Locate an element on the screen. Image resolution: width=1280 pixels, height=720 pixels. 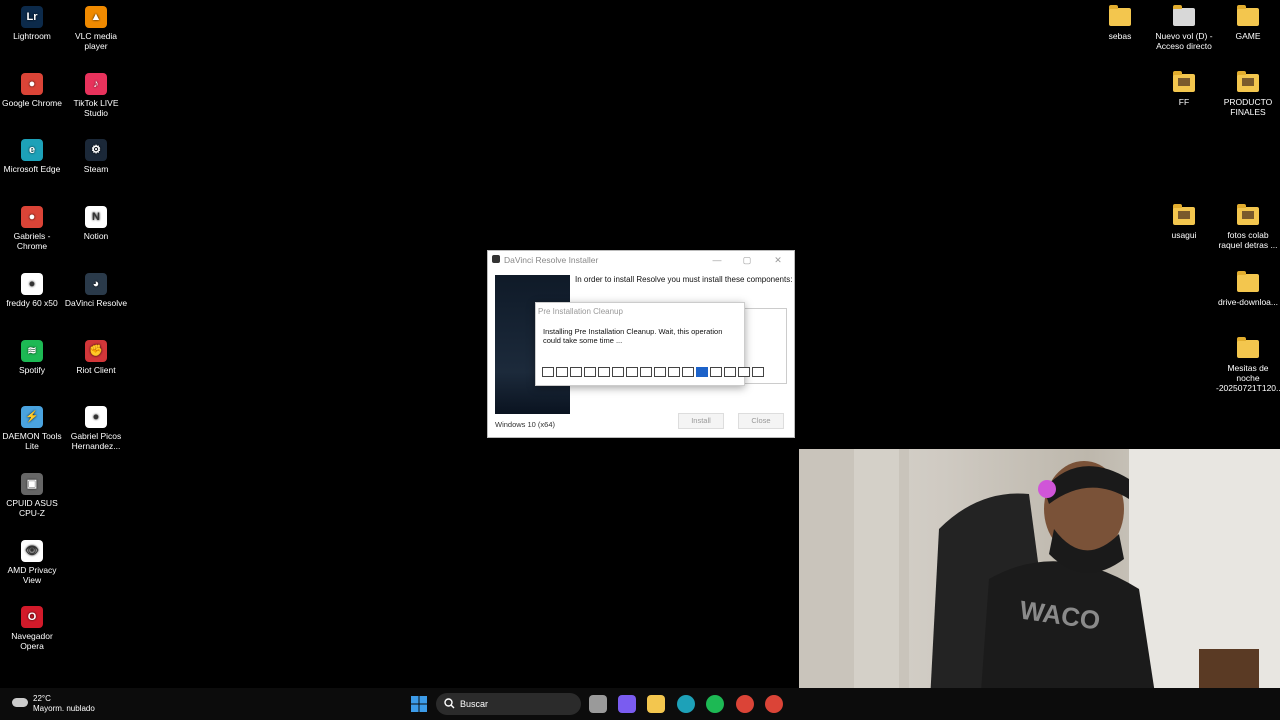
desktop-icon-label: CPUID ASUS CPU-Z is located at coordinates (32, 507).